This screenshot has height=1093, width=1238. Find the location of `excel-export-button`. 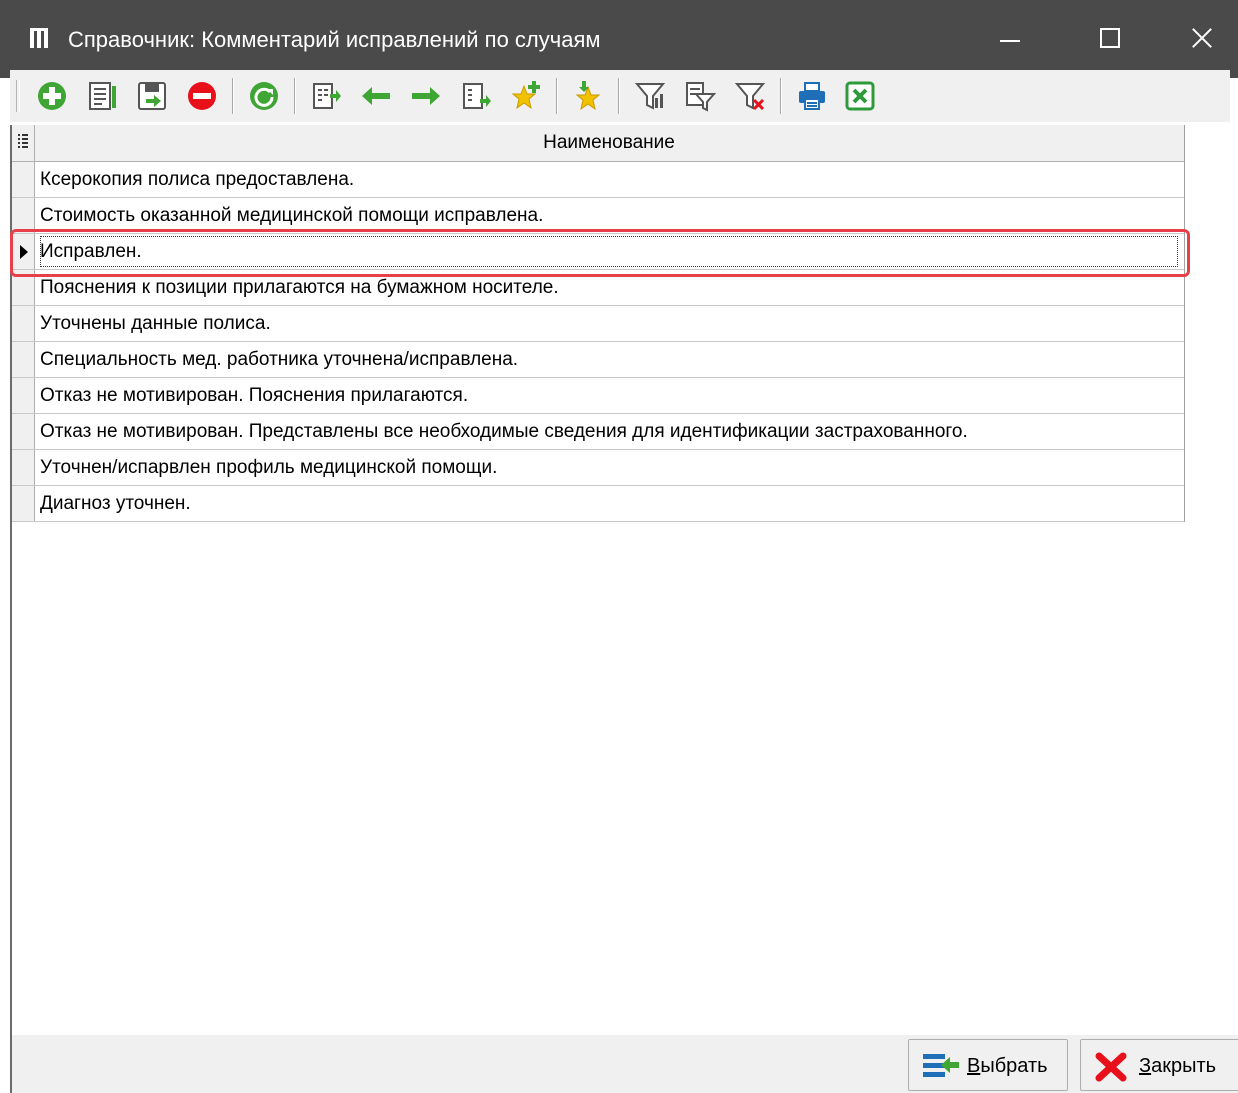

excel-export-button is located at coordinates (860, 96).